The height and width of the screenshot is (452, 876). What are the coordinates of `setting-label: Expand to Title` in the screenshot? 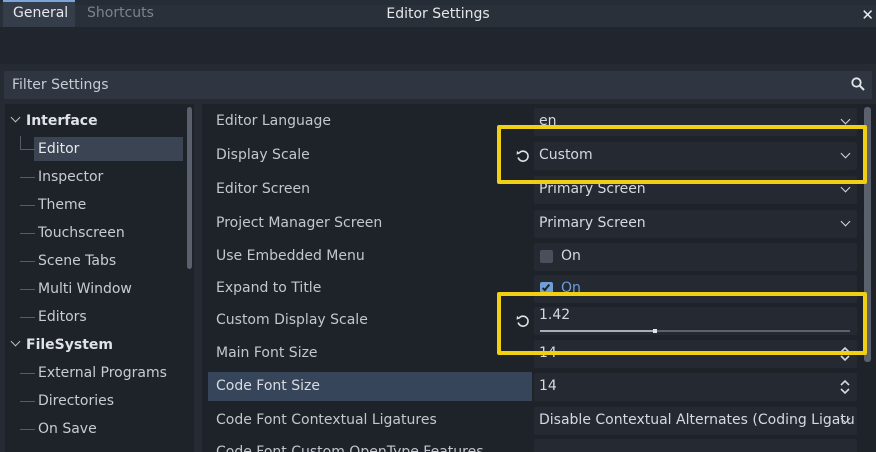 It's located at (269, 288).